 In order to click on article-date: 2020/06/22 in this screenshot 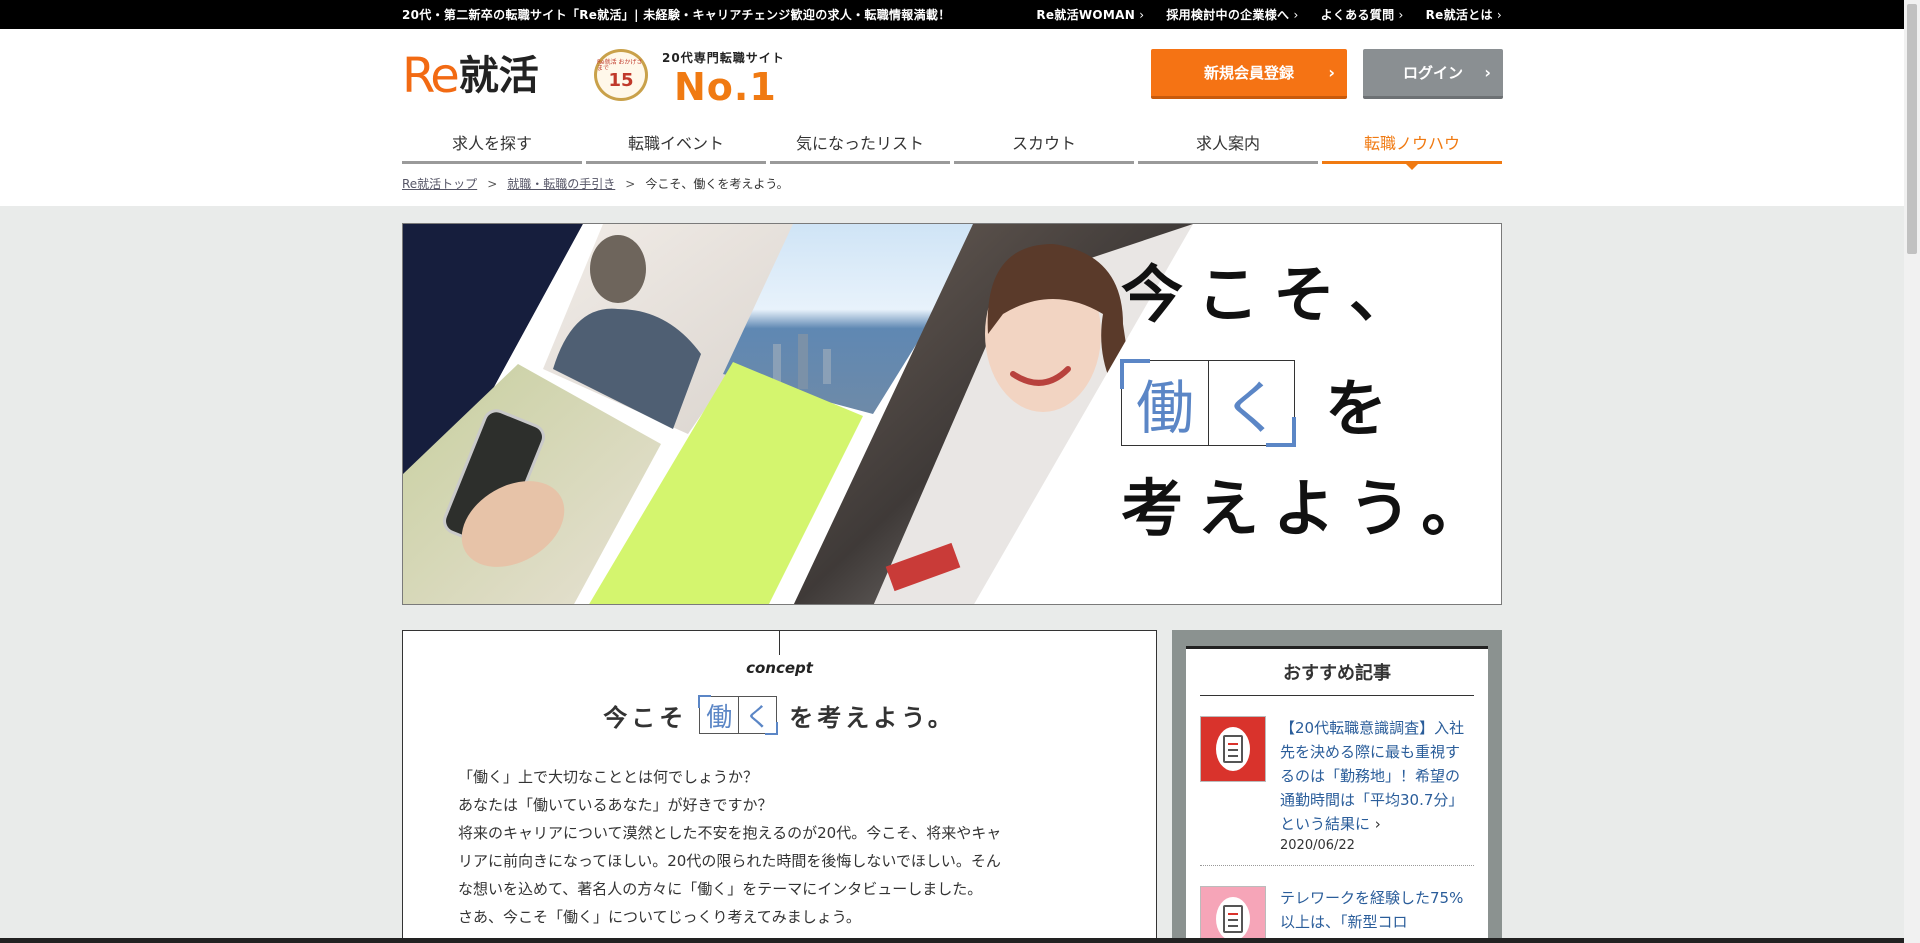, I will do `click(1317, 845)`.